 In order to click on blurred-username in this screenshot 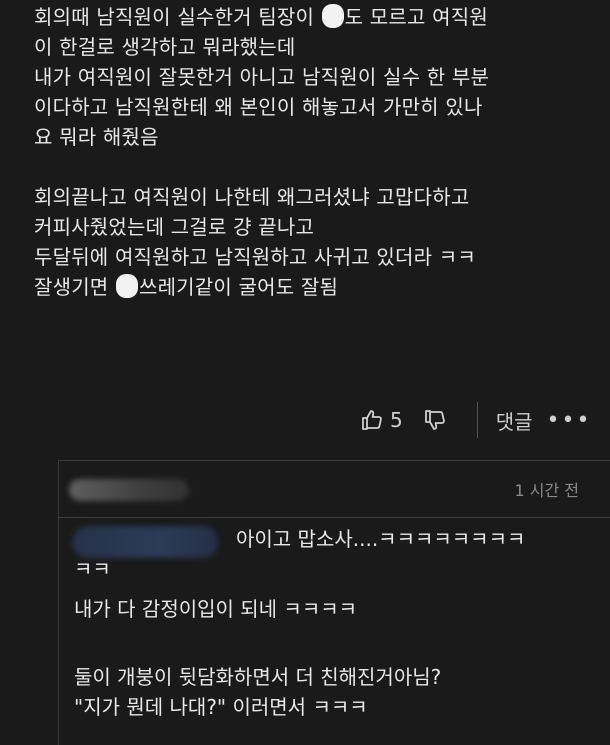, I will do `click(129, 490)`.